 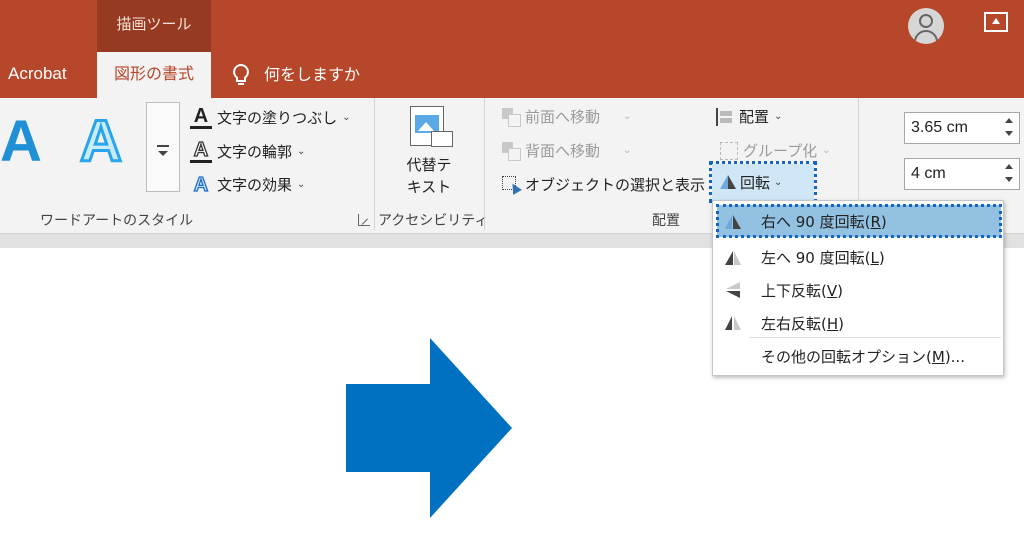 What do you see at coordinates (1009, 174) in the screenshot?
I see `width-spinner-icon` at bounding box center [1009, 174].